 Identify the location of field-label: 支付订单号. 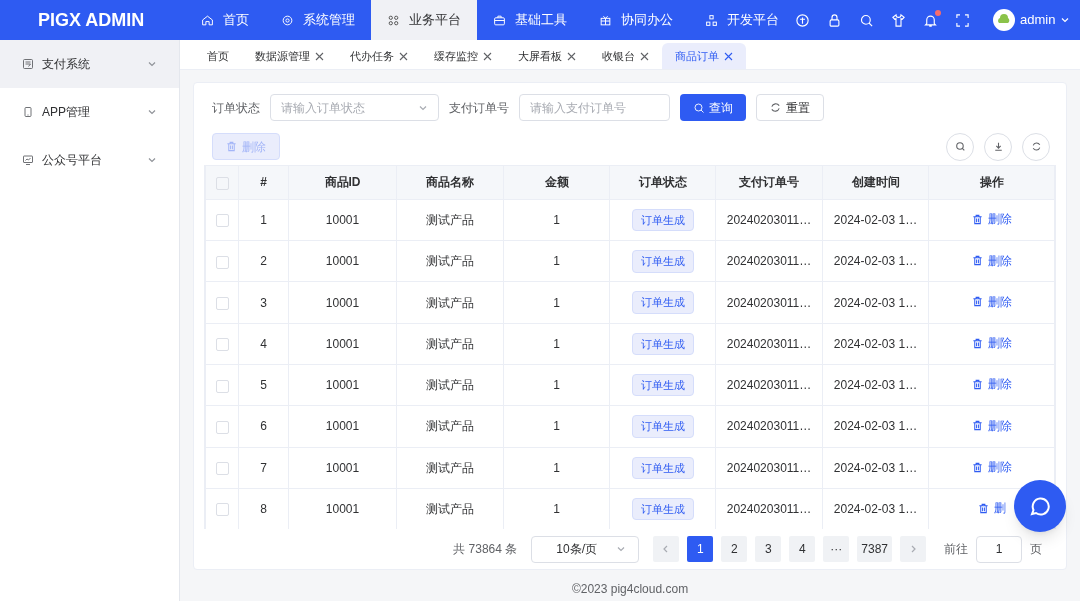
(479, 108).